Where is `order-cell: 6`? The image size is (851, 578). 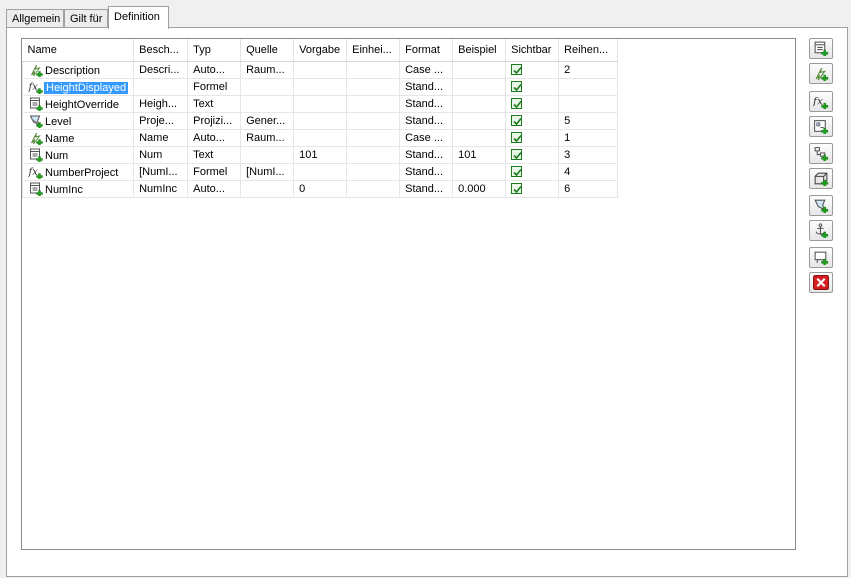
order-cell: 6 is located at coordinates (588, 189).